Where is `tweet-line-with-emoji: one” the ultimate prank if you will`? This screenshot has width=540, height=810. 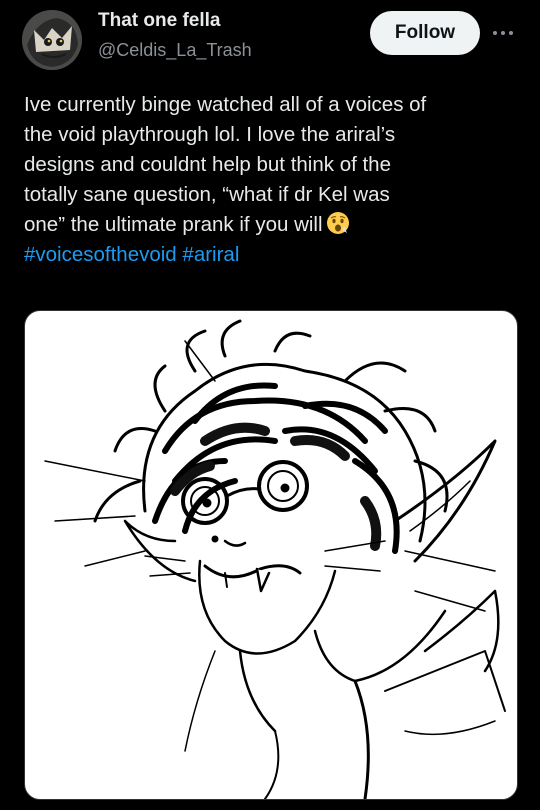 tweet-line-with-emoji: one” the ultimate prank if you will is located at coordinates (274, 225).